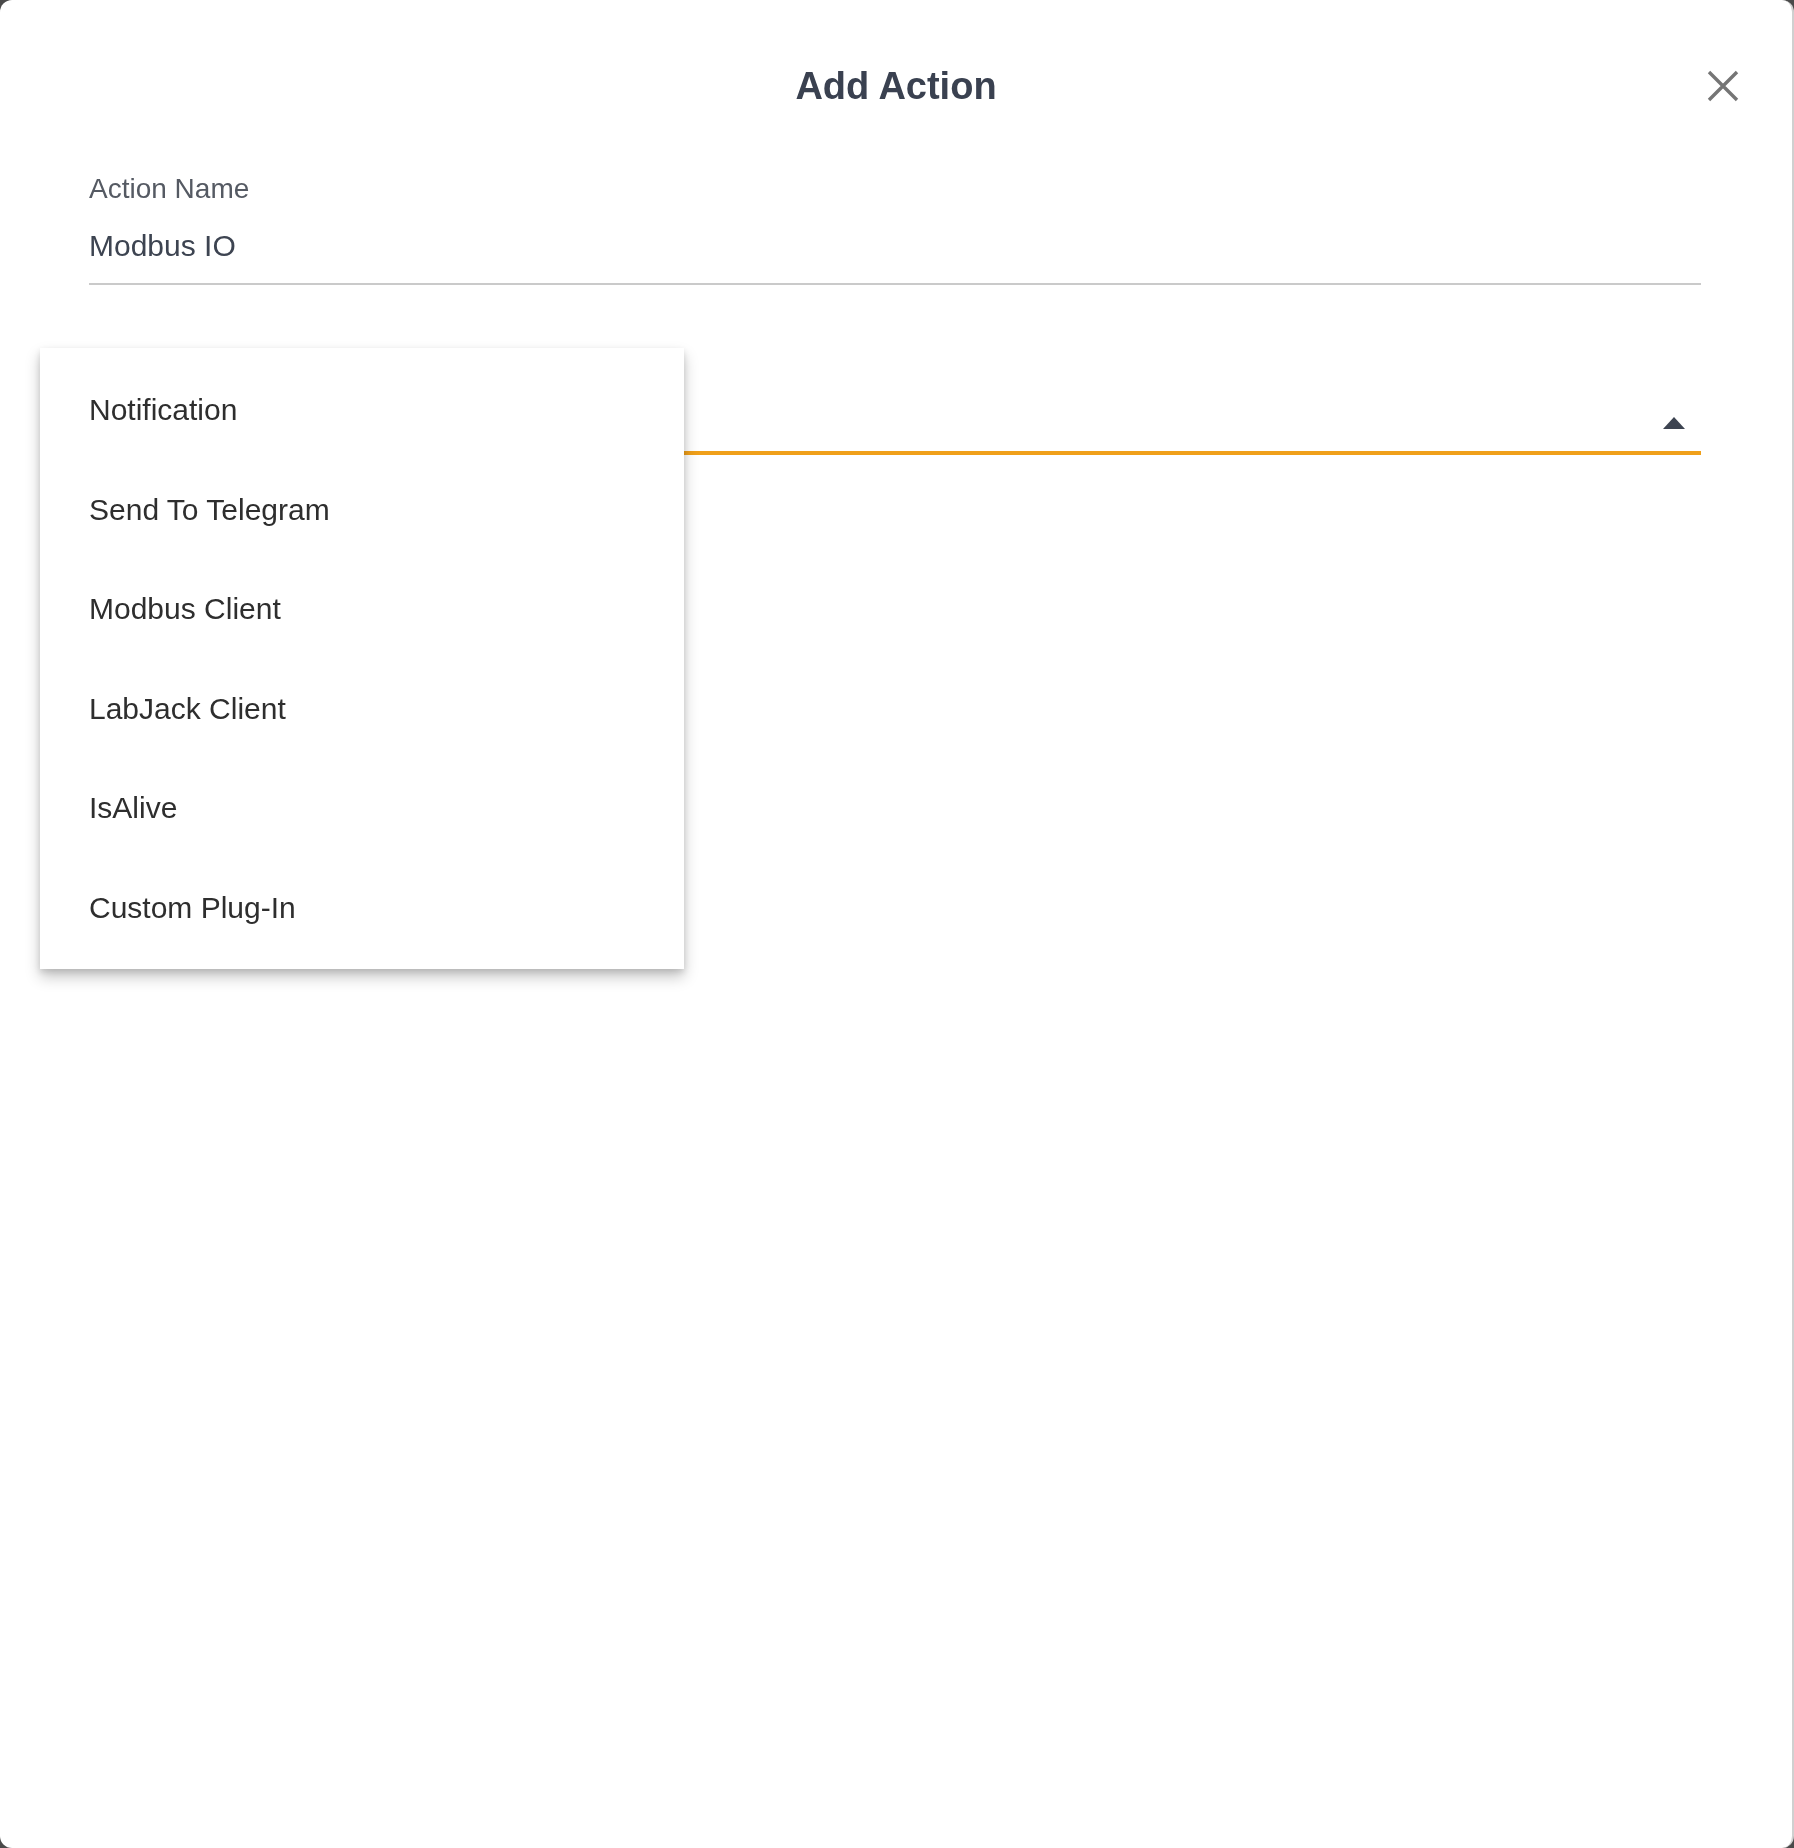 The height and width of the screenshot is (1848, 1794). What do you see at coordinates (362, 708) in the screenshot?
I see `menu-item: LabJack Client` at bounding box center [362, 708].